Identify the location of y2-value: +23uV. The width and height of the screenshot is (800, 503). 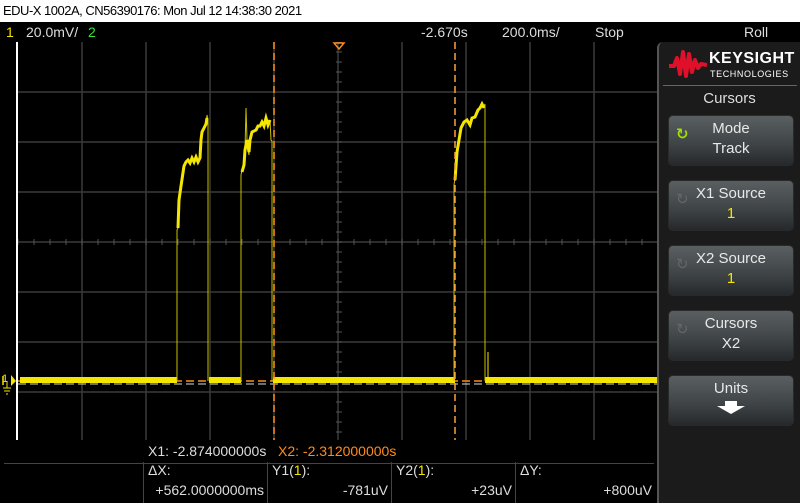
(491, 490).